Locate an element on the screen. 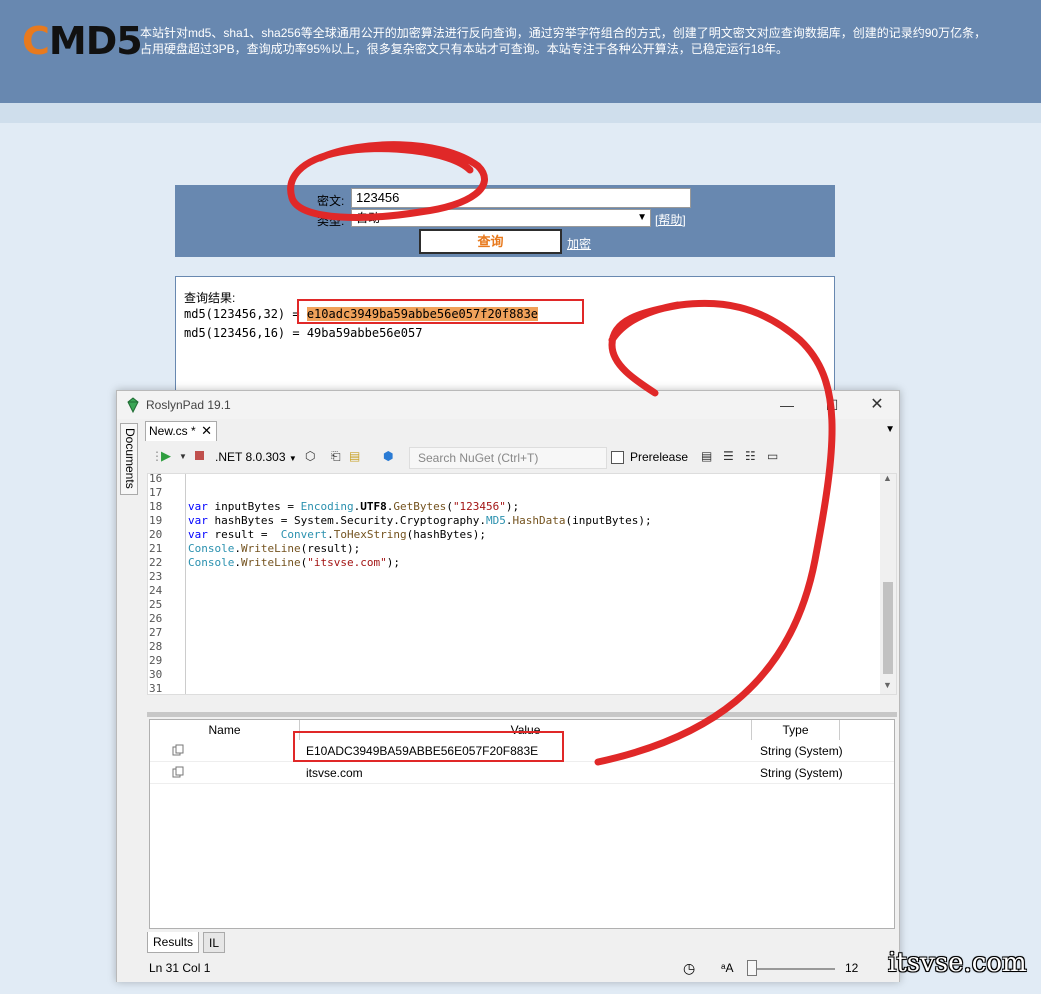  query-panel: 密文: 123456 类型: 自动 ▼ [帮助] 查询 加密 is located at coordinates (505, 221).